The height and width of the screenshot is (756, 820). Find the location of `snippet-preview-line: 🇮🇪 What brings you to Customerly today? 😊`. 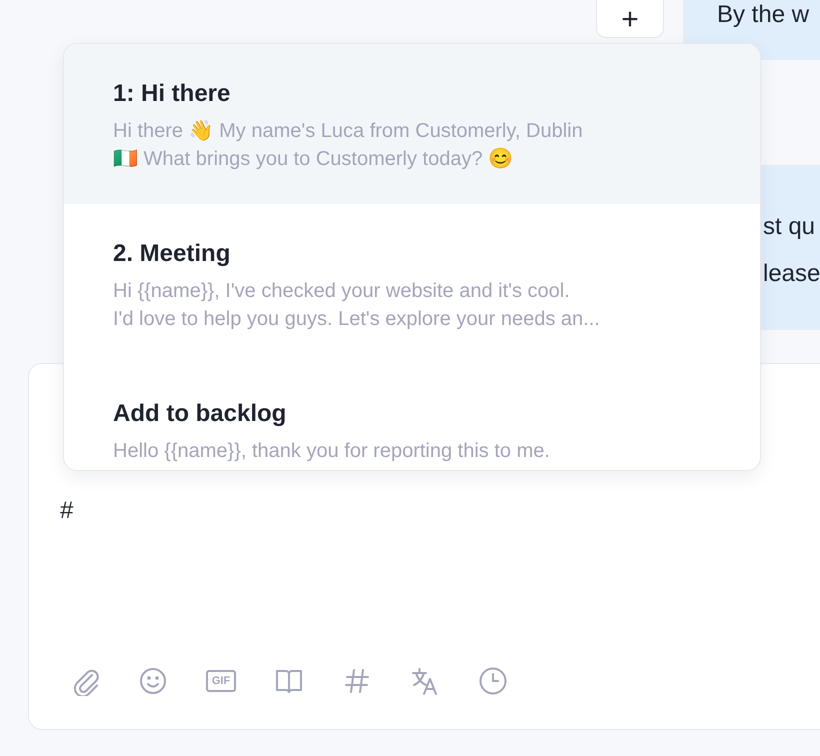

snippet-preview-line: 🇮🇪 What brings you to Customerly today? 😊 is located at coordinates (313, 159).